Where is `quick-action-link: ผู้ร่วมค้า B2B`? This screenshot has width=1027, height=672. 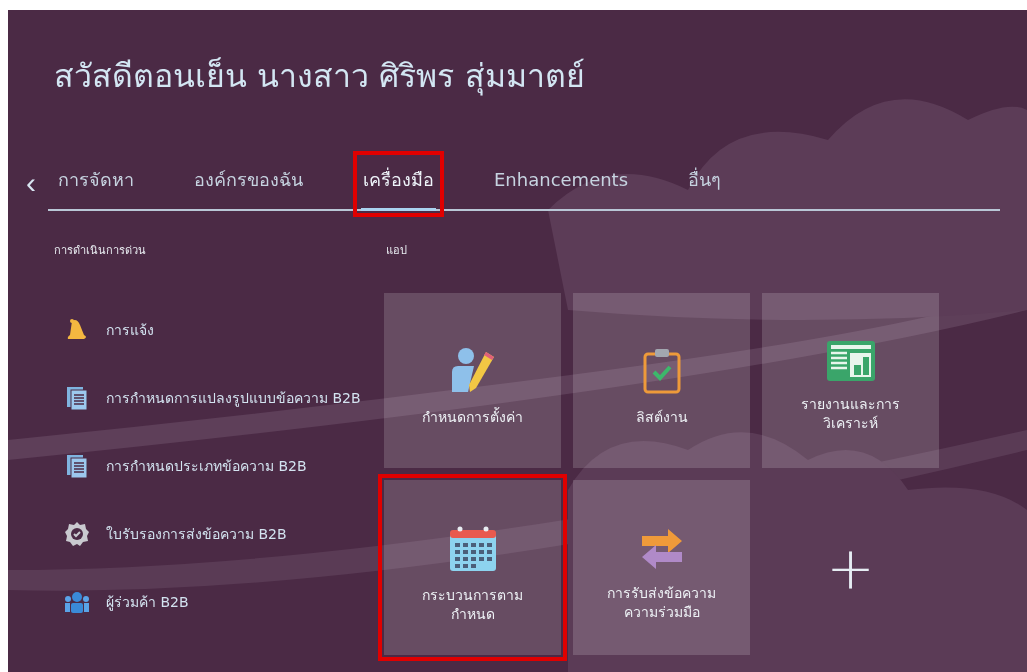 quick-action-link: ผู้ร่วมค้า B2B is located at coordinates (126, 602).